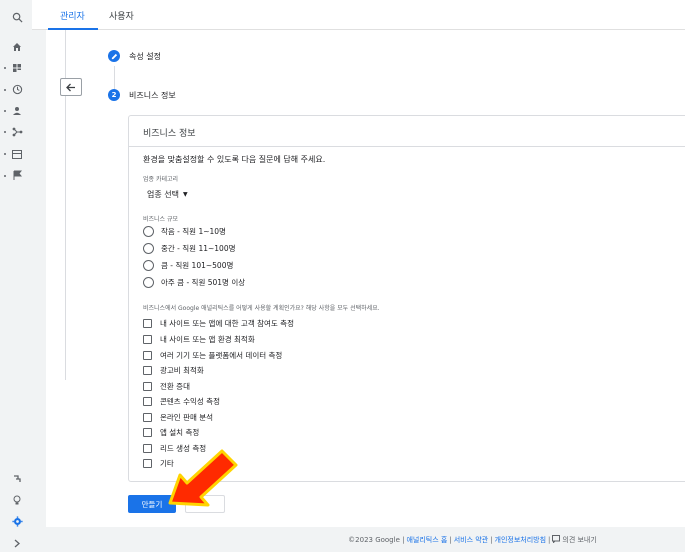 The width and height of the screenshot is (685, 552). Describe the element at coordinates (17, 89) in the screenshot. I see `explore-icon` at that location.